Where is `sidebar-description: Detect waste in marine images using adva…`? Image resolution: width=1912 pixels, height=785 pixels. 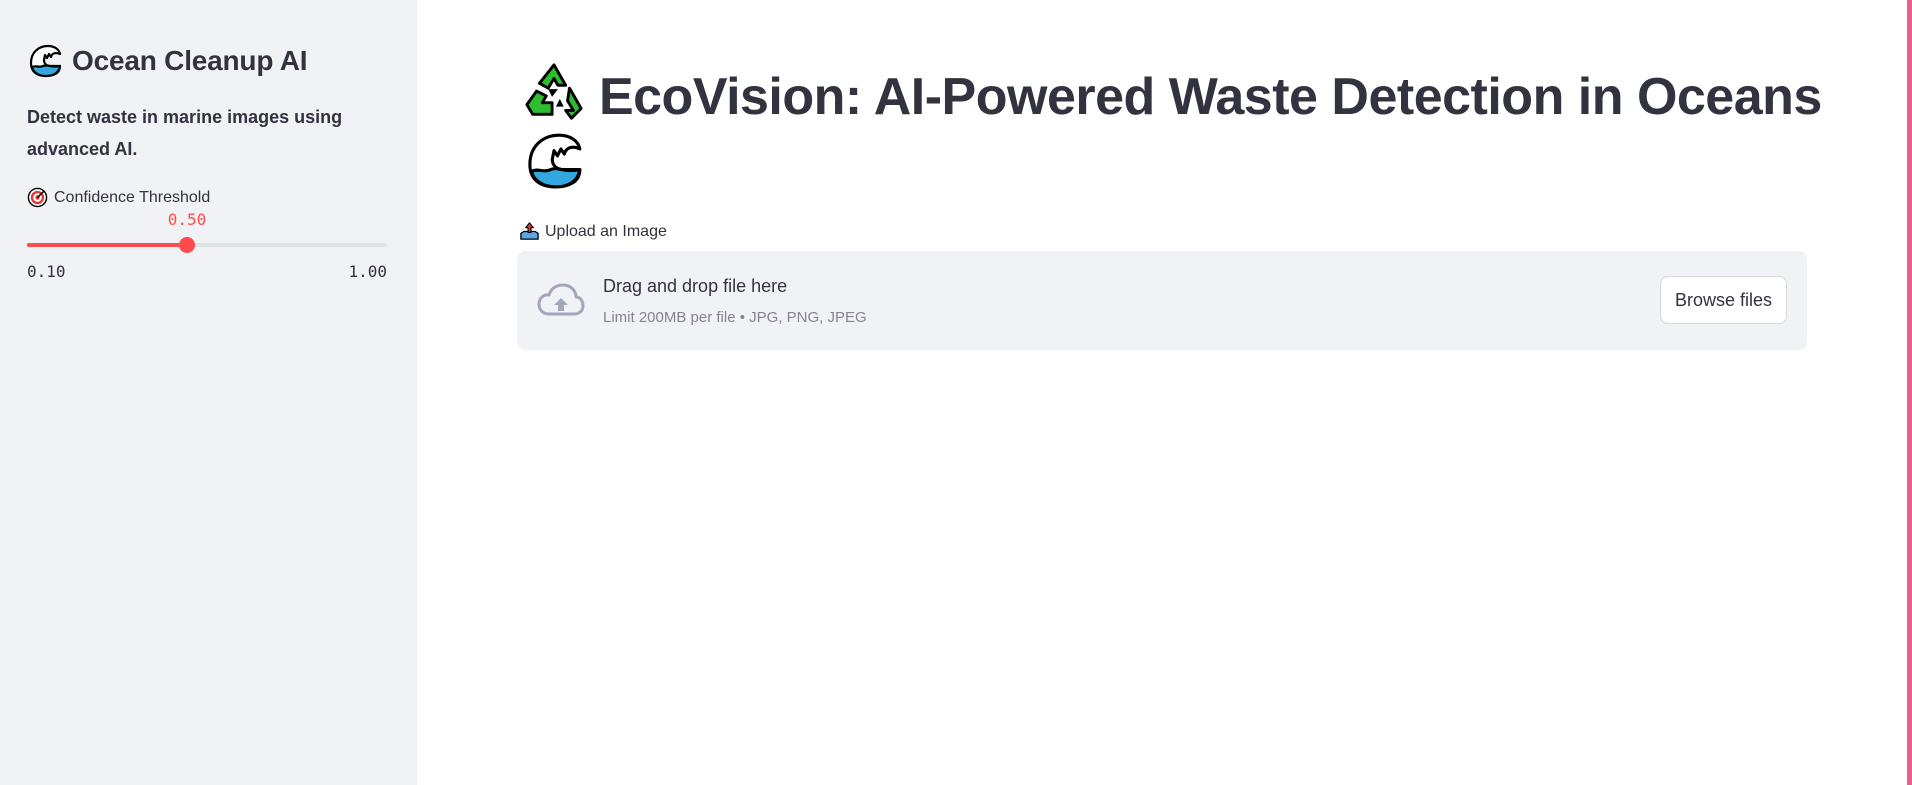 sidebar-description: Detect waste in marine images using adva… is located at coordinates (185, 133).